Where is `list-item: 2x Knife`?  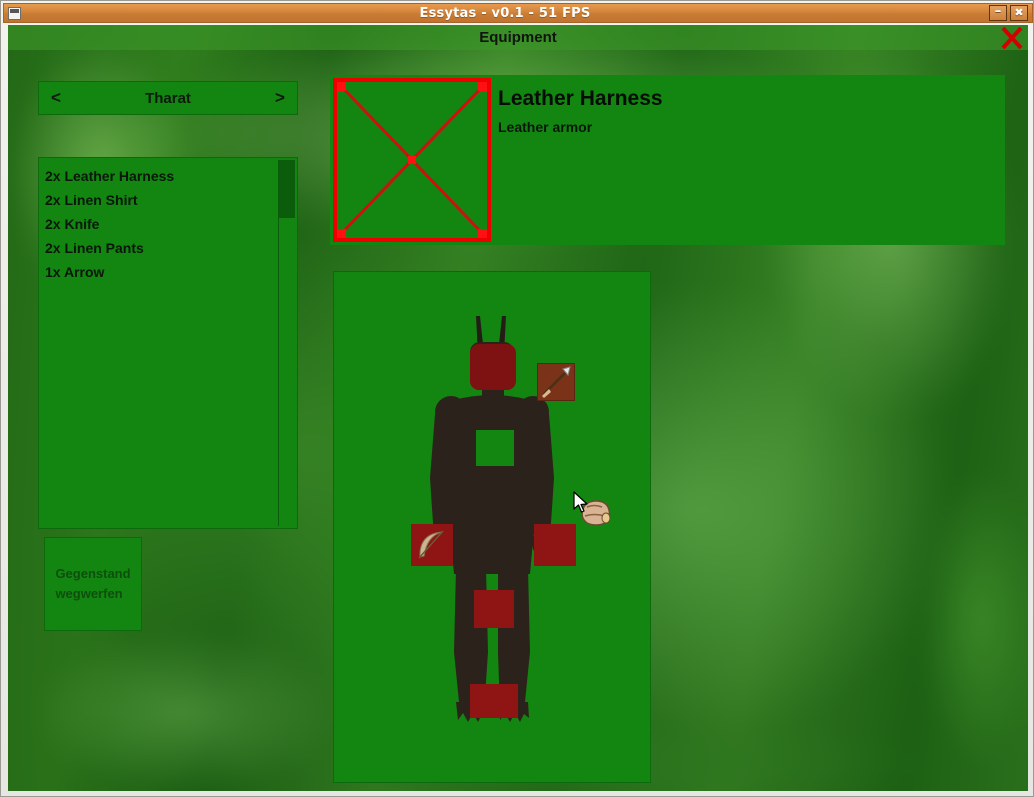
list-item: 2x Knife is located at coordinates (171, 224).